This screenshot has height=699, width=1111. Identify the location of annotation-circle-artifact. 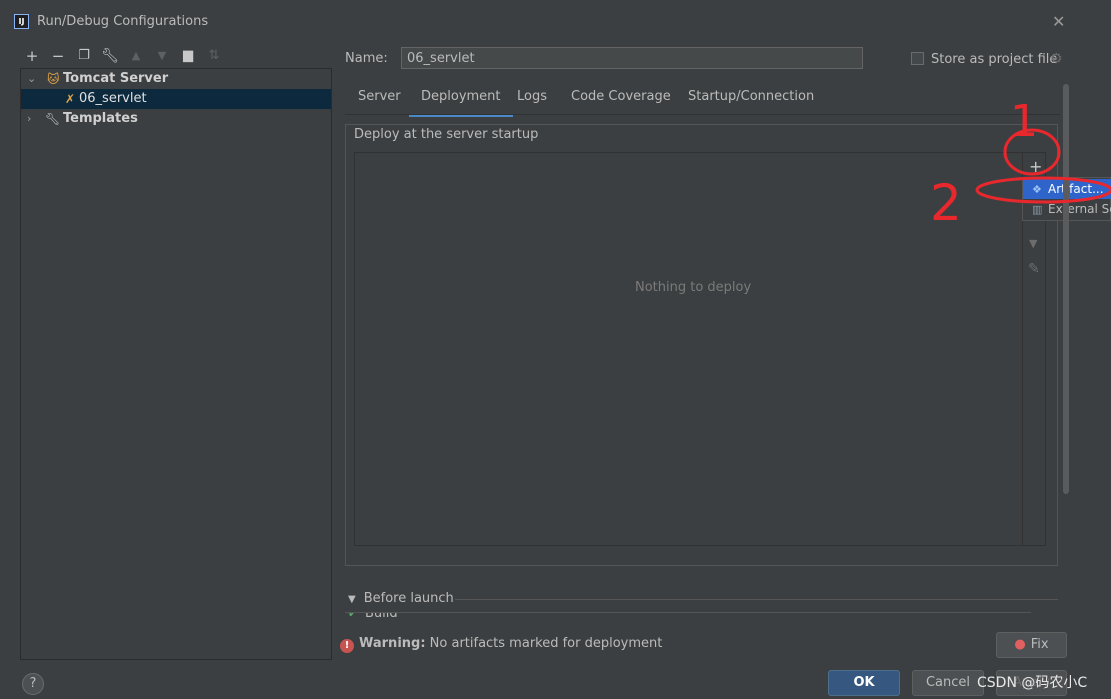
(1043, 190).